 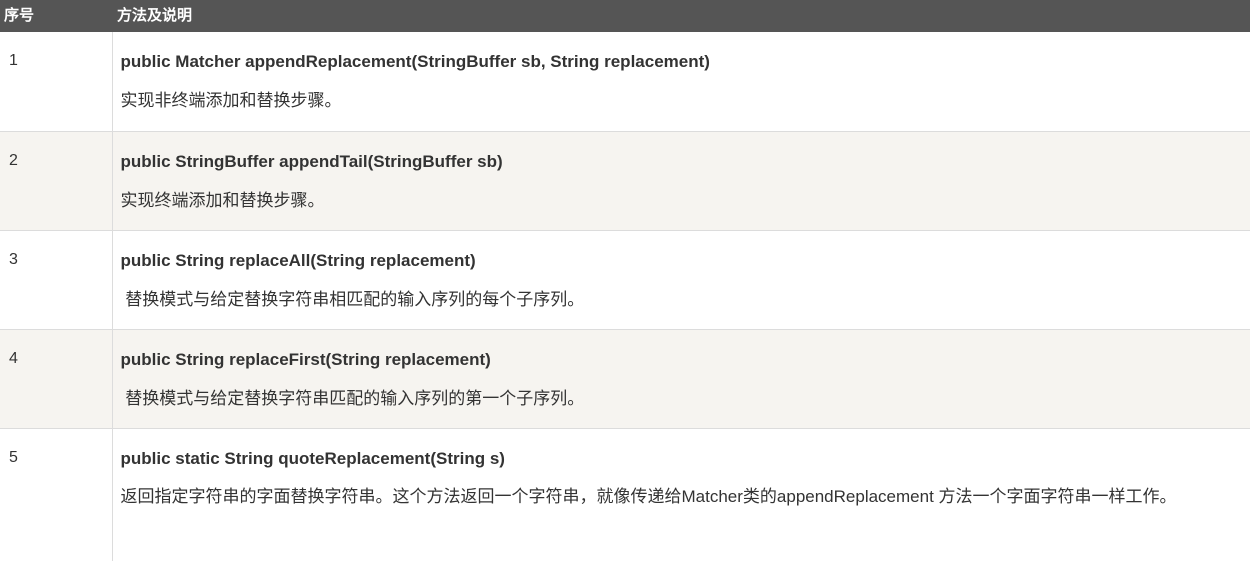 What do you see at coordinates (56, 494) in the screenshot?
I see `row-number: 5` at bounding box center [56, 494].